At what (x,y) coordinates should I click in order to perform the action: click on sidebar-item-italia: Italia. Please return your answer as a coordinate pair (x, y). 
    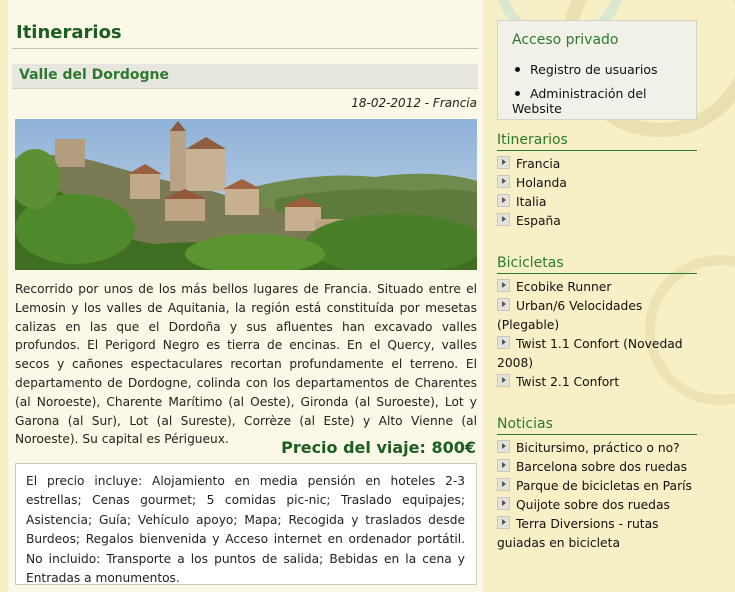
    Looking at the image, I should click on (597, 202).